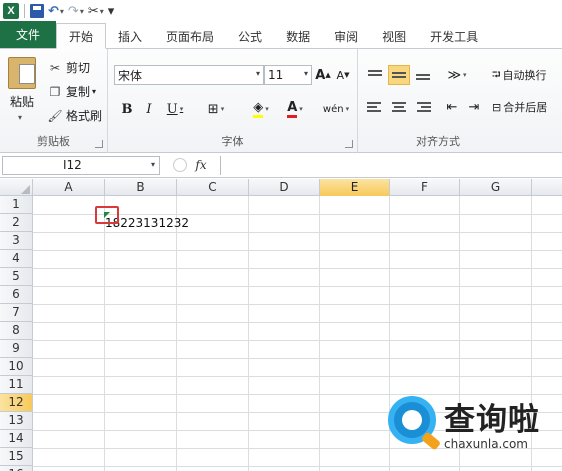 This screenshot has width=562, height=471. I want to click on clipboard-group-label: 剪贴板, so click(53, 141).